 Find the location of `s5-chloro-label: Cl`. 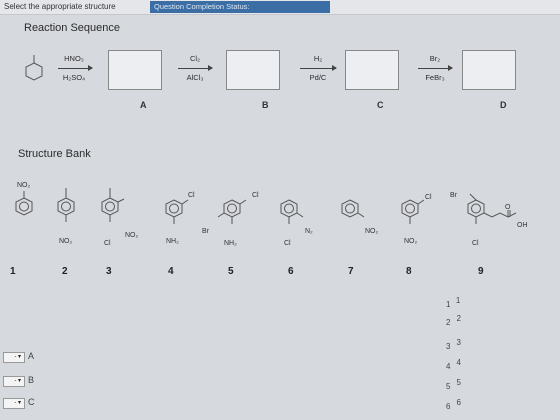

s5-chloro-label: Cl is located at coordinates (255, 195).